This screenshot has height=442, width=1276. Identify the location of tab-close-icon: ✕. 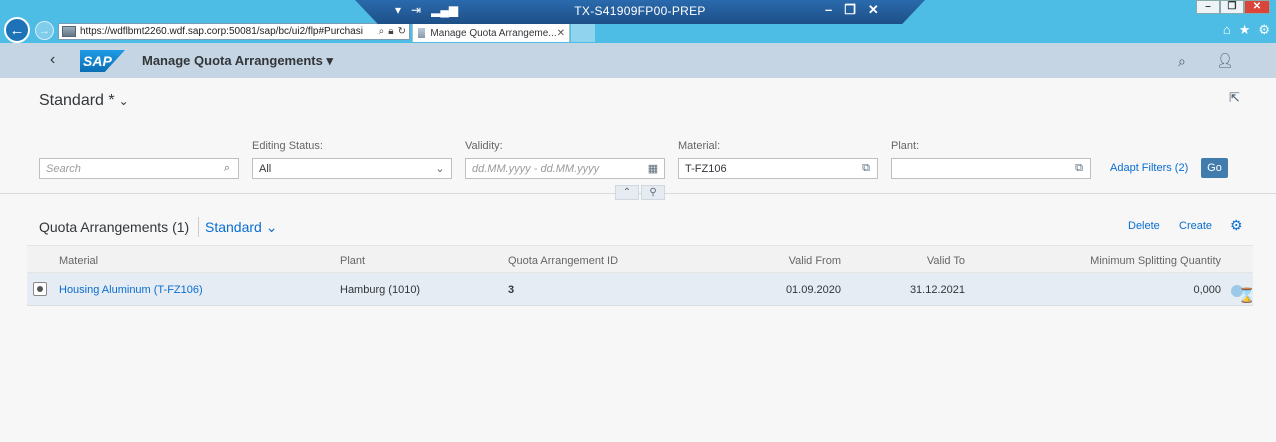
(561, 33).